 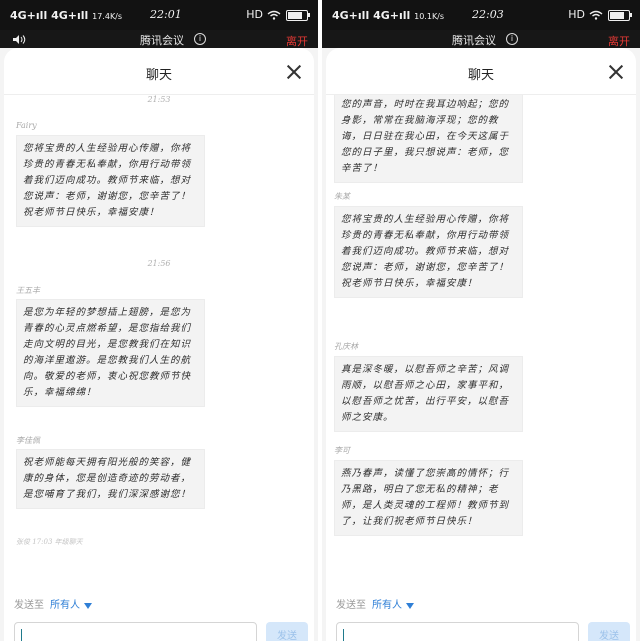 What do you see at coordinates (342, 450) in the screenshot?
I see `sender-name: 李可` at bounding box center [342, 450].